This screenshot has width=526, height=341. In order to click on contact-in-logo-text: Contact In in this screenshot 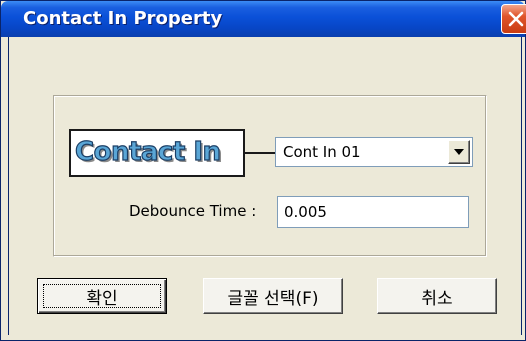, I will do `click(147, 151)`.